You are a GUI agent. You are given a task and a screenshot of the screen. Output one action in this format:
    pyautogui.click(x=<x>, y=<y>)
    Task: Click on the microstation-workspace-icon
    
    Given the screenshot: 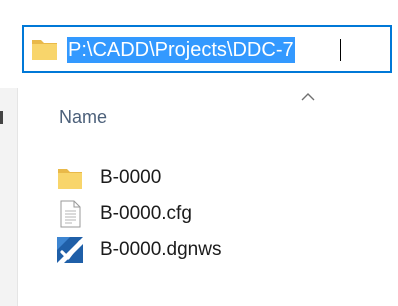 What is the action you would take?
    pyautogui.click(x=70, y=250)
    